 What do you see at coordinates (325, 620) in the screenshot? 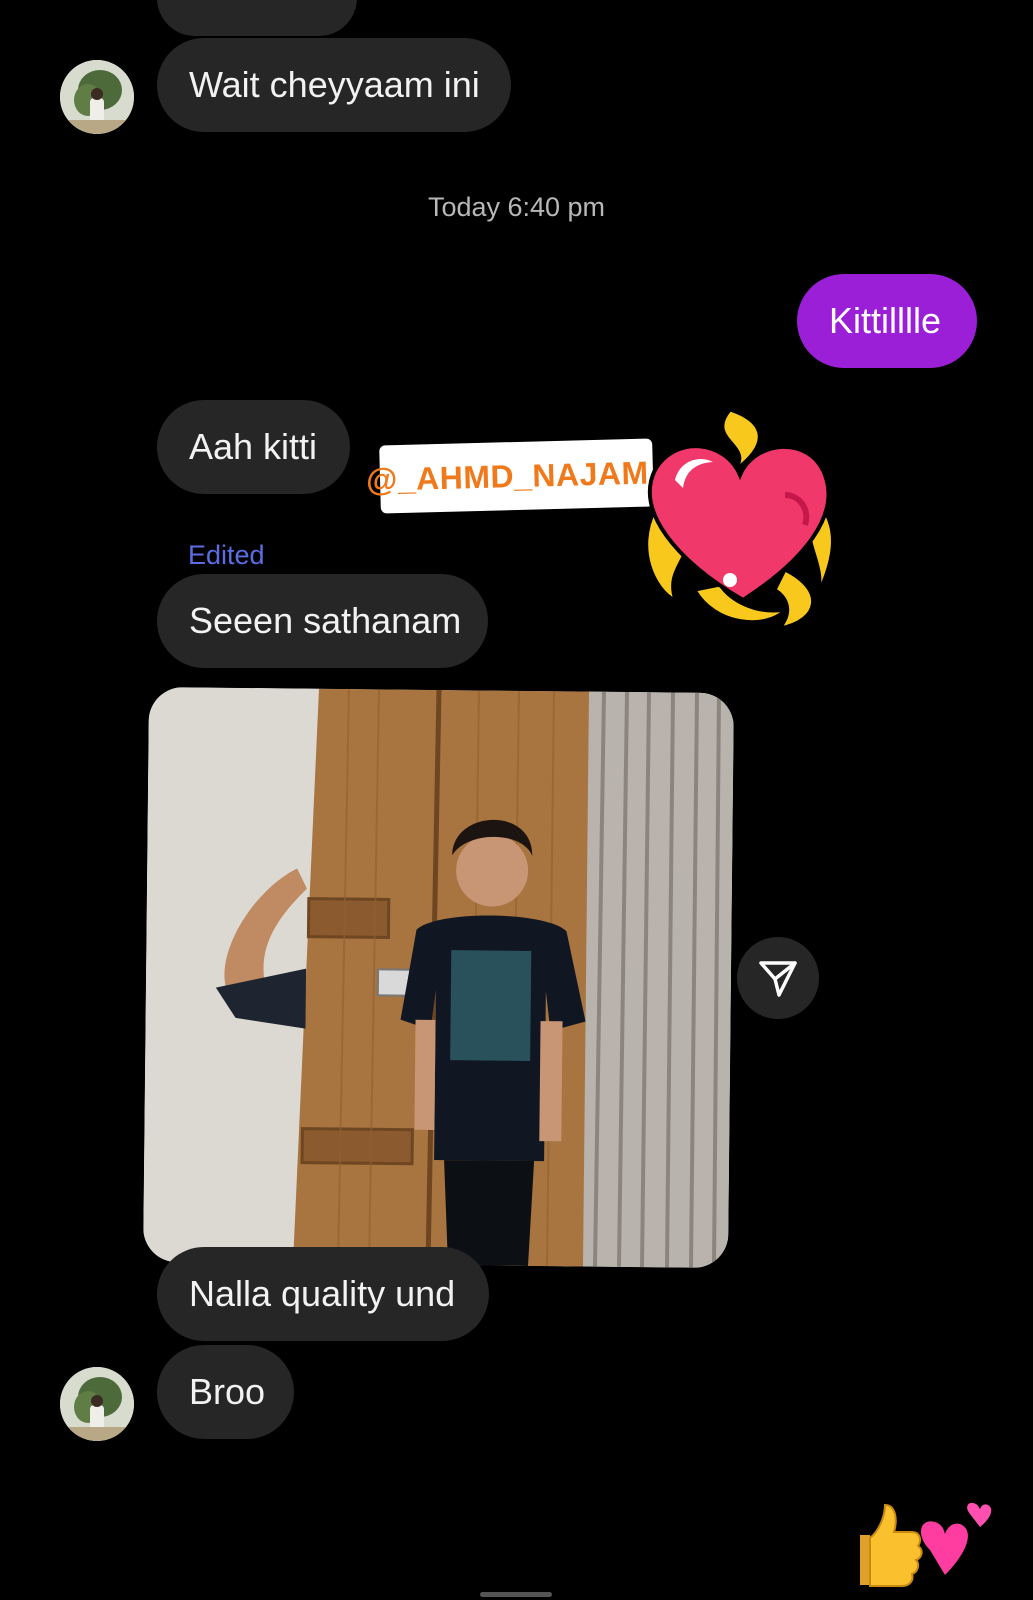
I see `message-text: Seeen sathanam` at bounding box center [325, 620].